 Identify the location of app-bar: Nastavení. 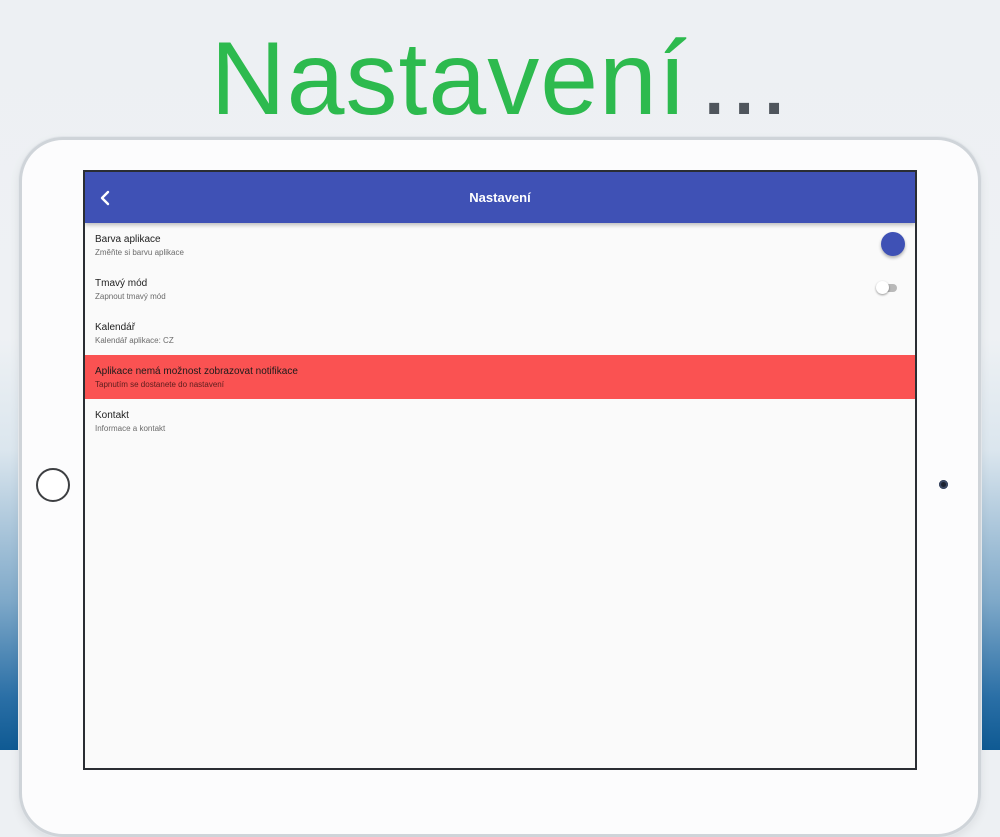
(500, 197).